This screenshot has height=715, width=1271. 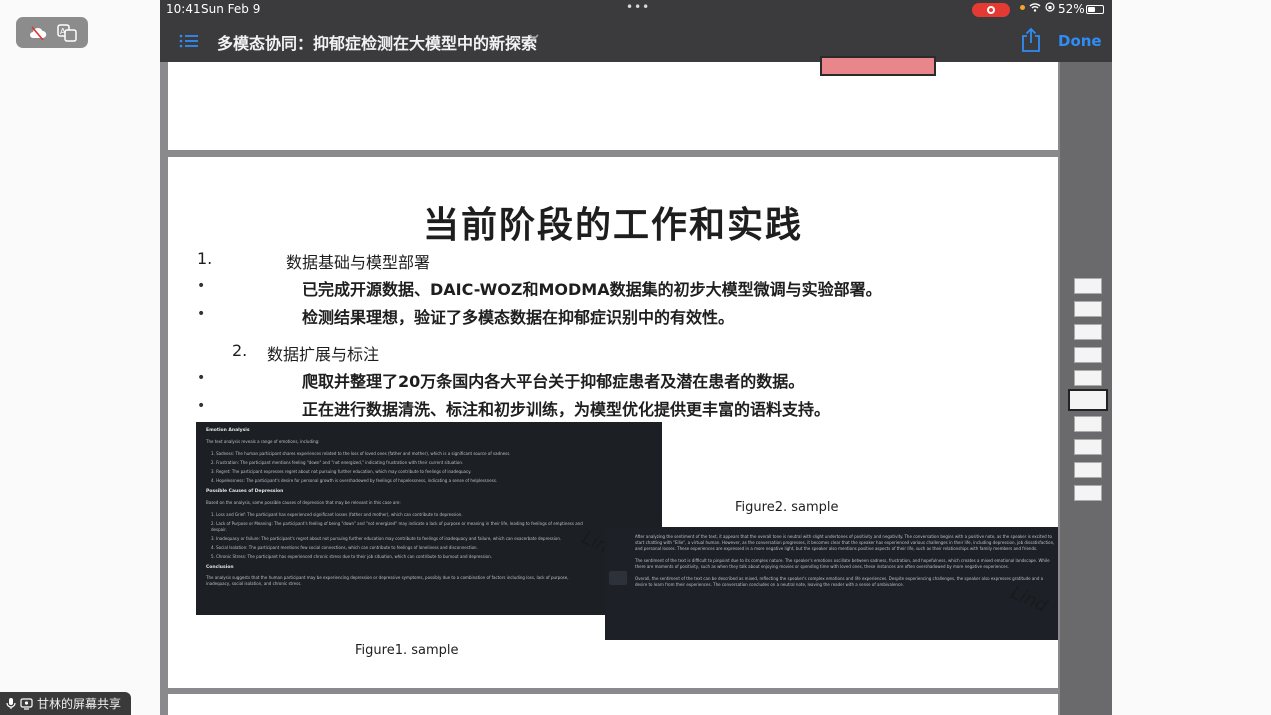 I want to click on multitask-dots-icon: •••, so click(x=638, y=7).